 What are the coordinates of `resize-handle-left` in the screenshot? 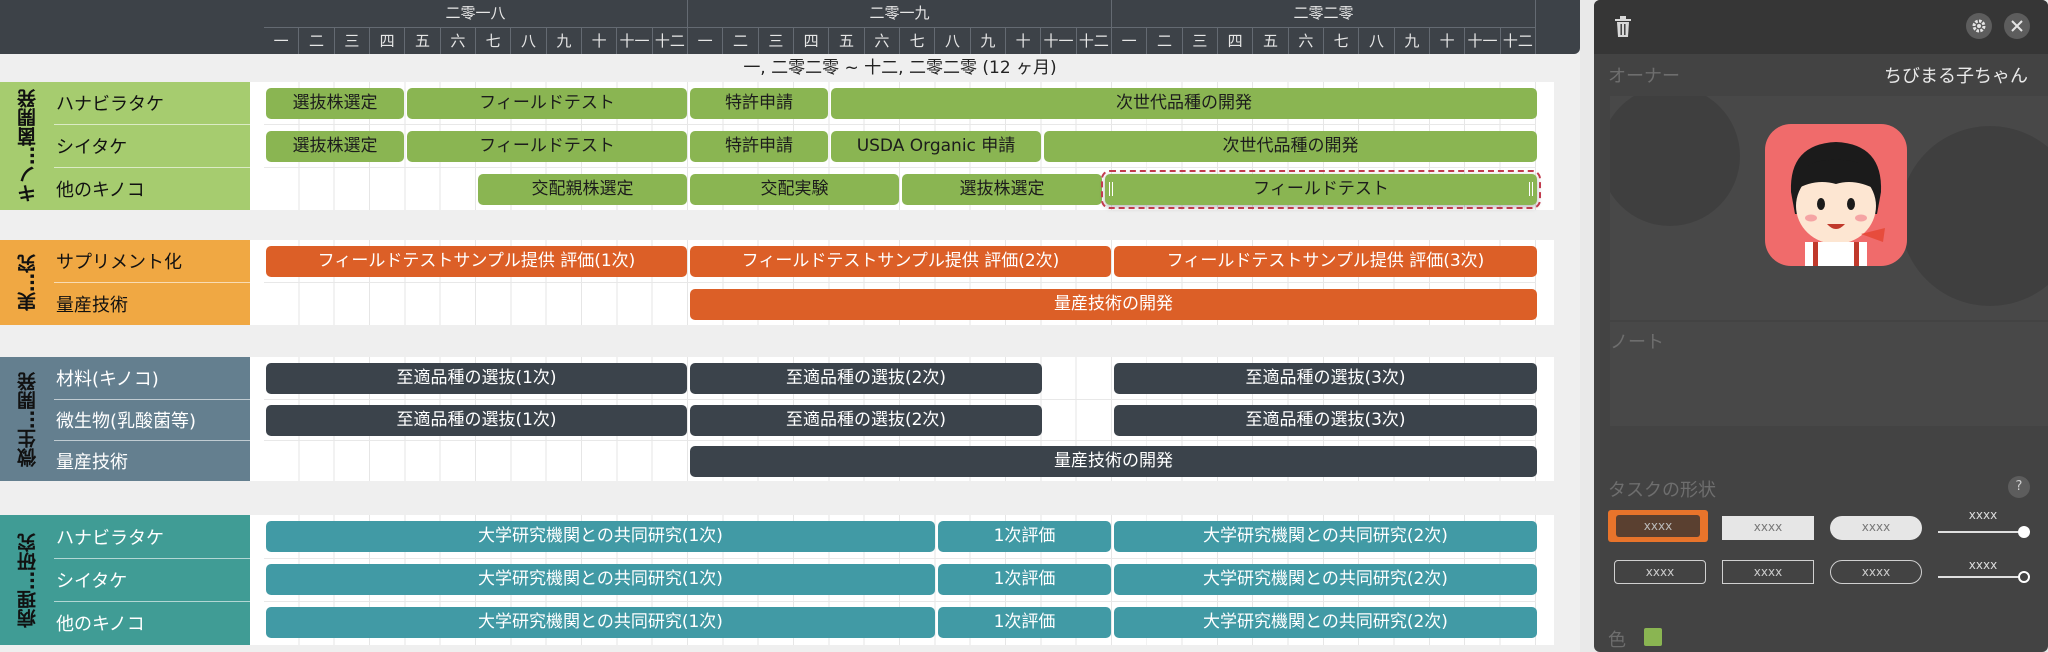 It's located at (1111, 189).